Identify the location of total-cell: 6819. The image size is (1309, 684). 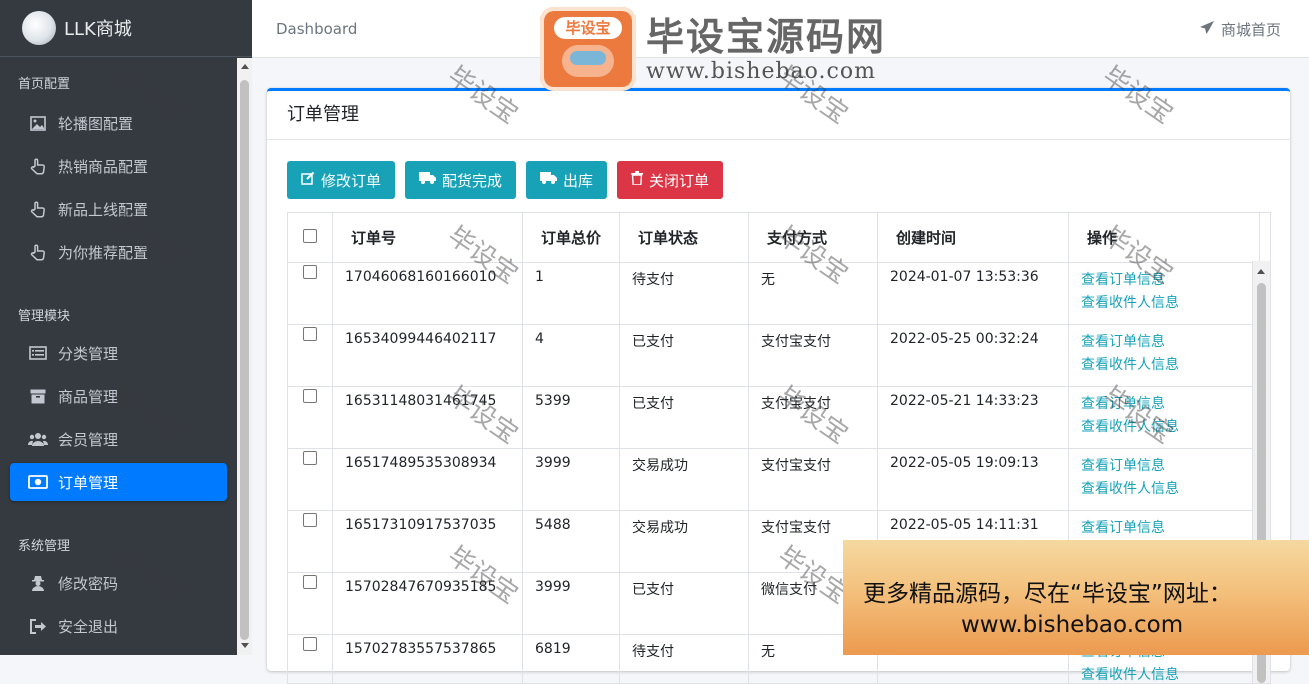
(571, 659).